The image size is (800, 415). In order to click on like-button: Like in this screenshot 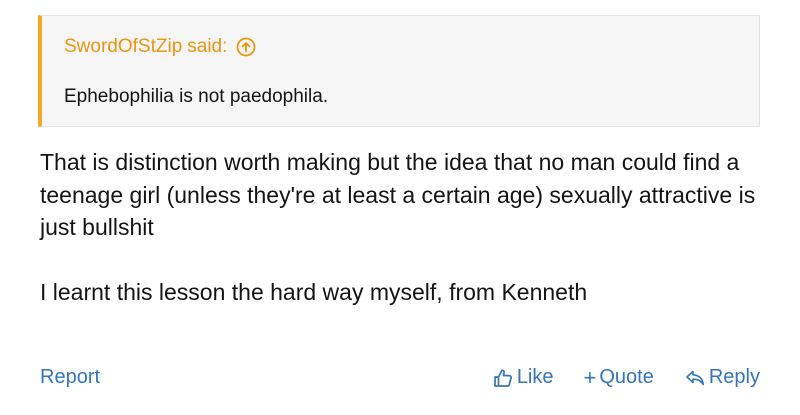, I will do `click(523, 377)`.